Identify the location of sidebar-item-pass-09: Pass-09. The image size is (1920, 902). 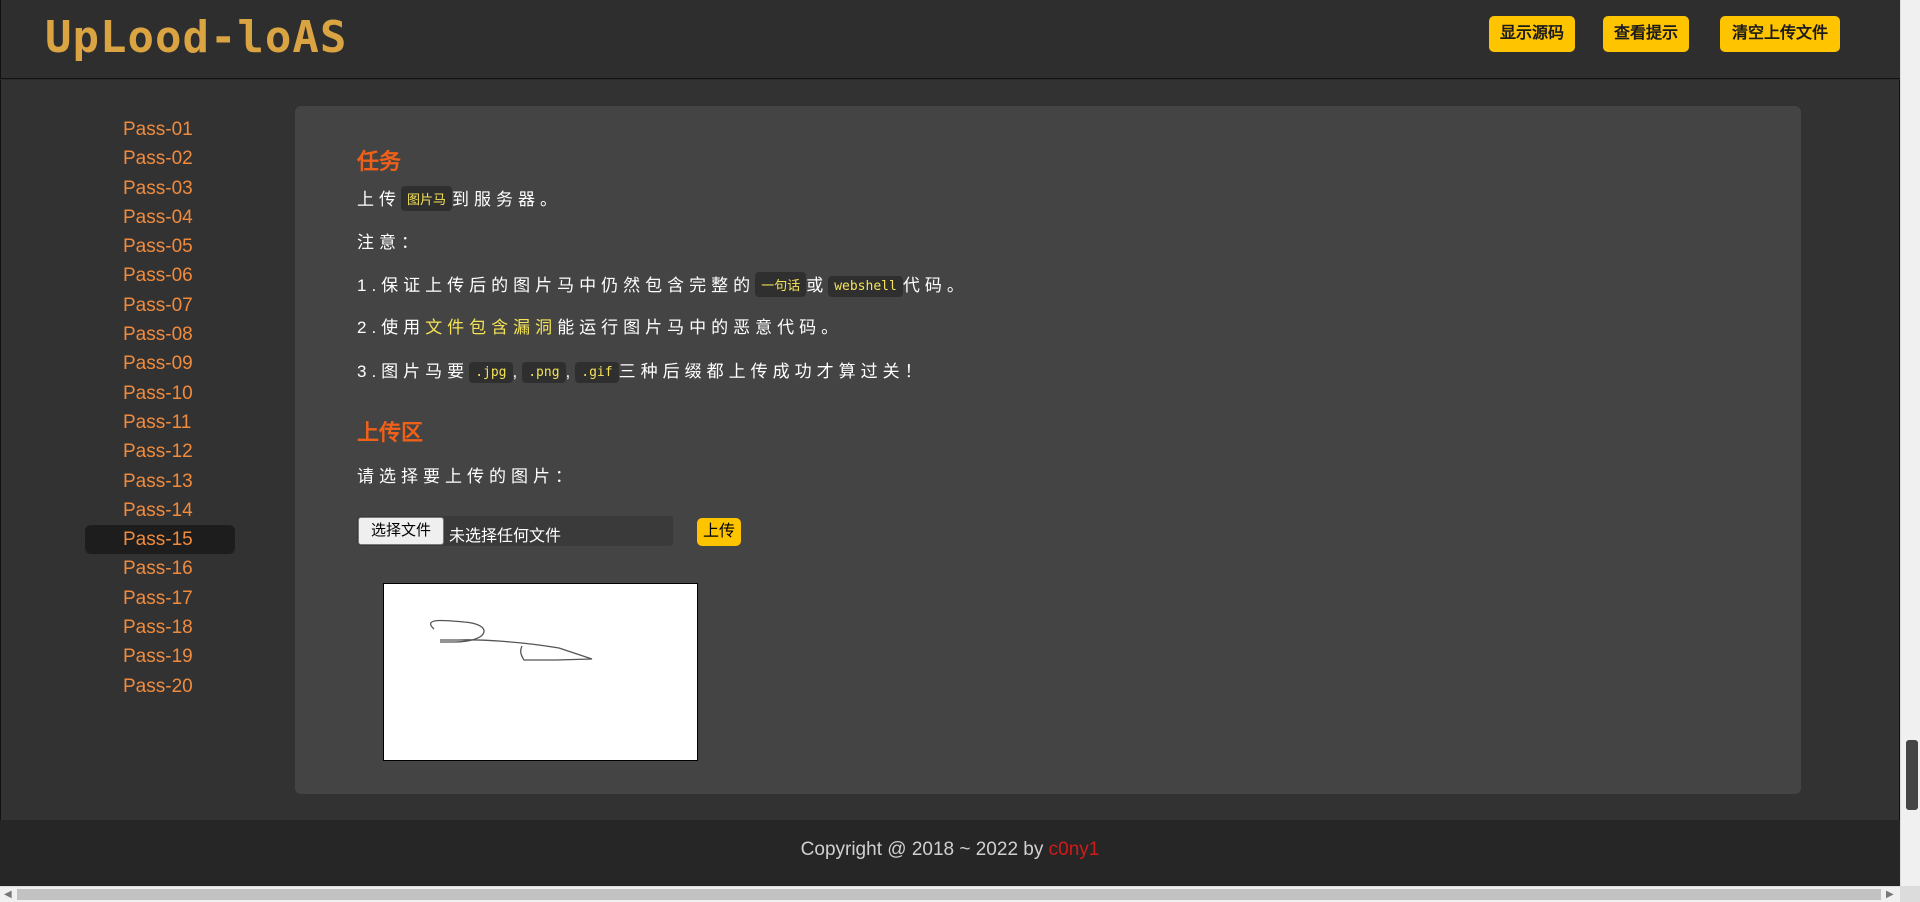
(160, 363).